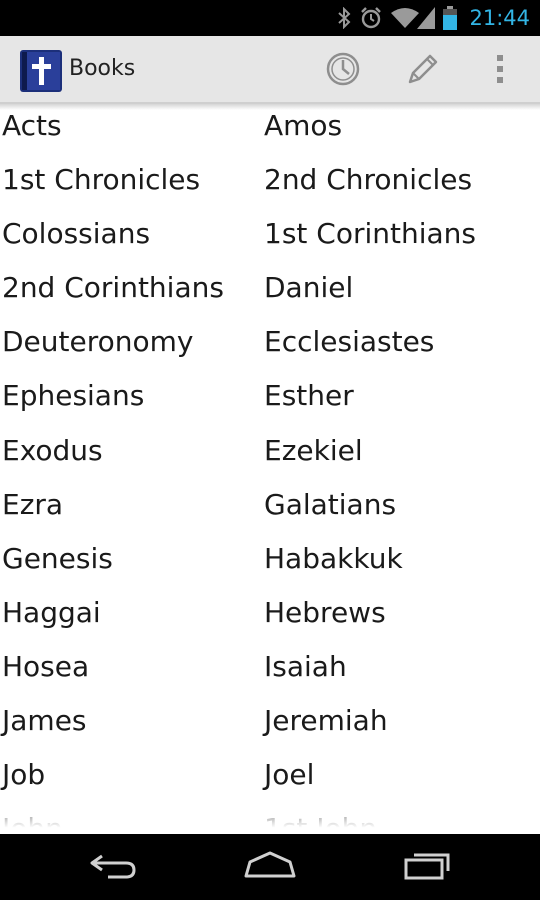 The image size is (540, 900). Describe the element at coordinates (401, 726) in the screenshot. I see `book-item: Jeremiah` at that location.